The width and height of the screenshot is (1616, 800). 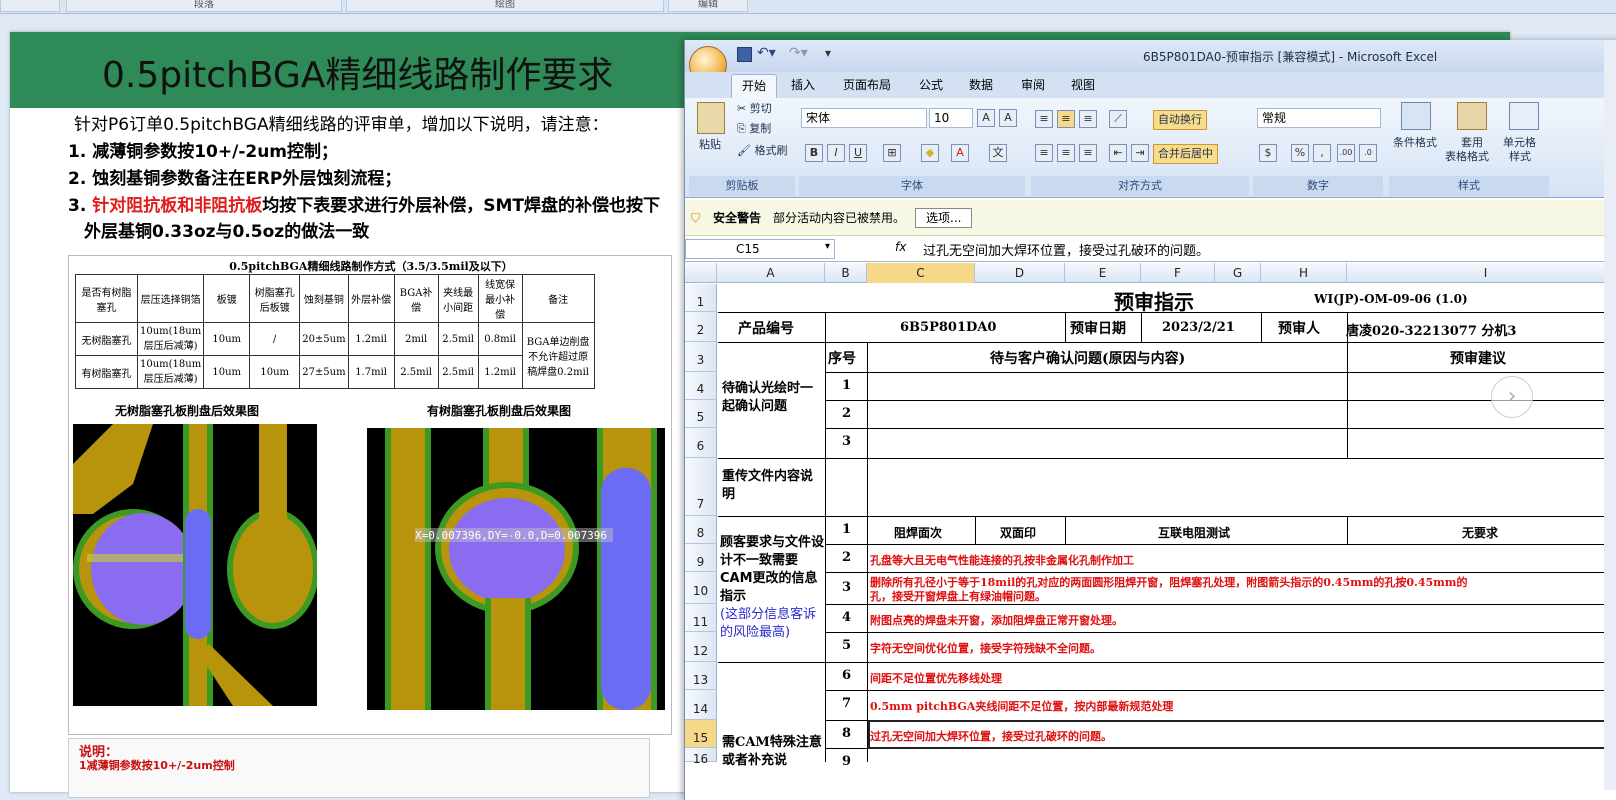 What do you see at coordinates (1198, 327) in the screenshot?
I see `date-value: 2023/2/21` at bounding box center [1198, 327].